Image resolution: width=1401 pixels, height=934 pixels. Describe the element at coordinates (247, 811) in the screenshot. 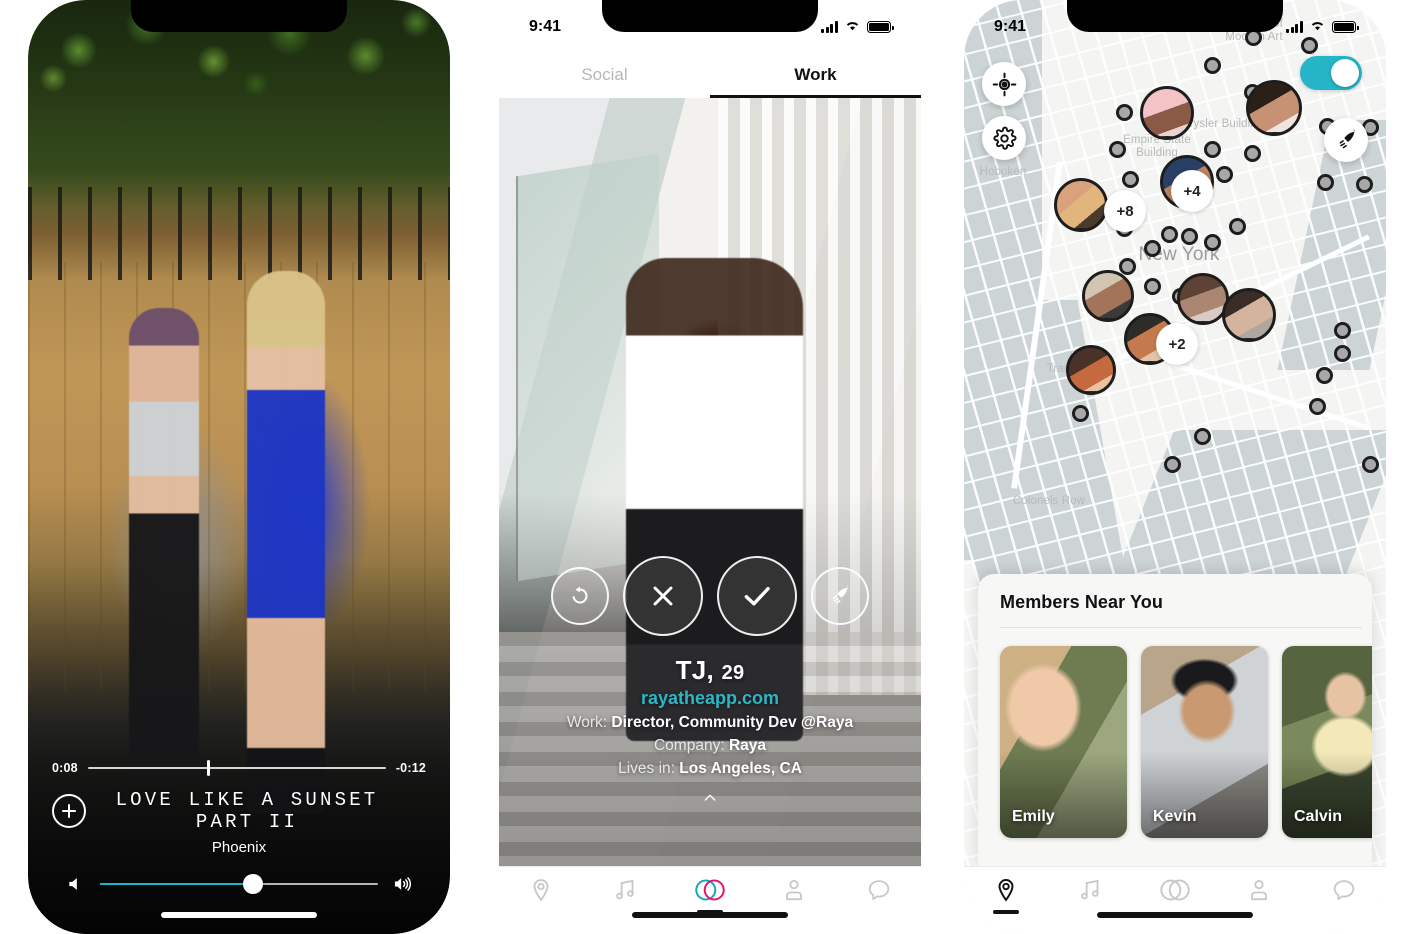

I see `song-title: LOVE LIKE A SUNSET PART II` at that location.